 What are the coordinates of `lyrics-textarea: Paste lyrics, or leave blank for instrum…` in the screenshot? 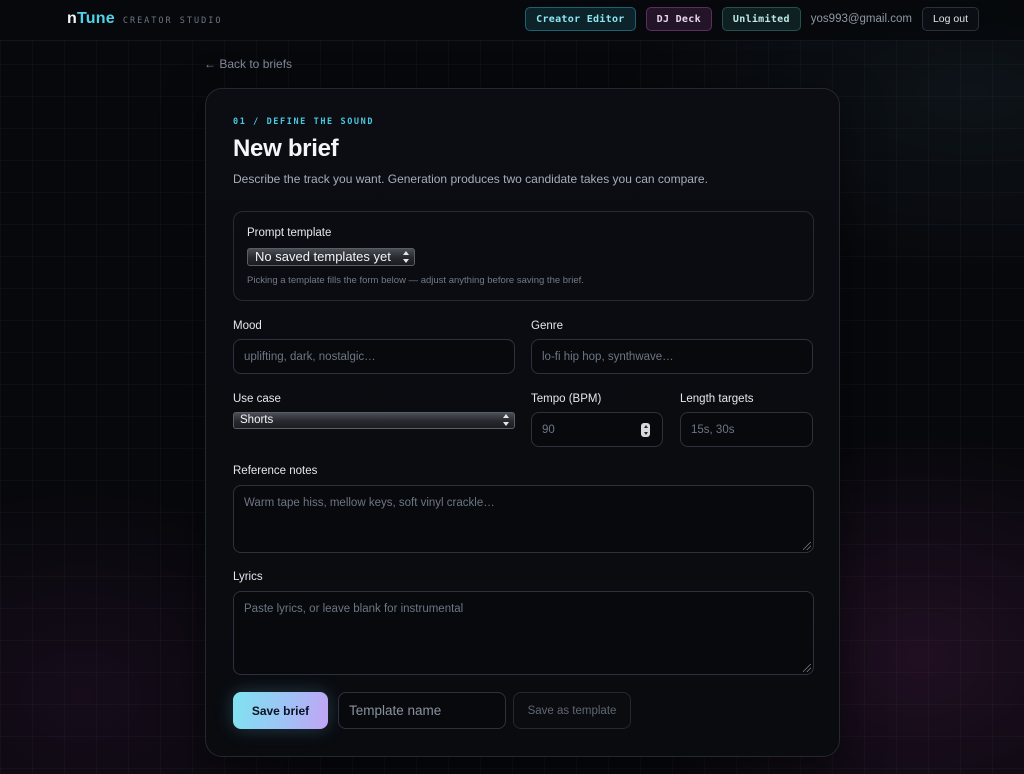 It's located at (523, 633).